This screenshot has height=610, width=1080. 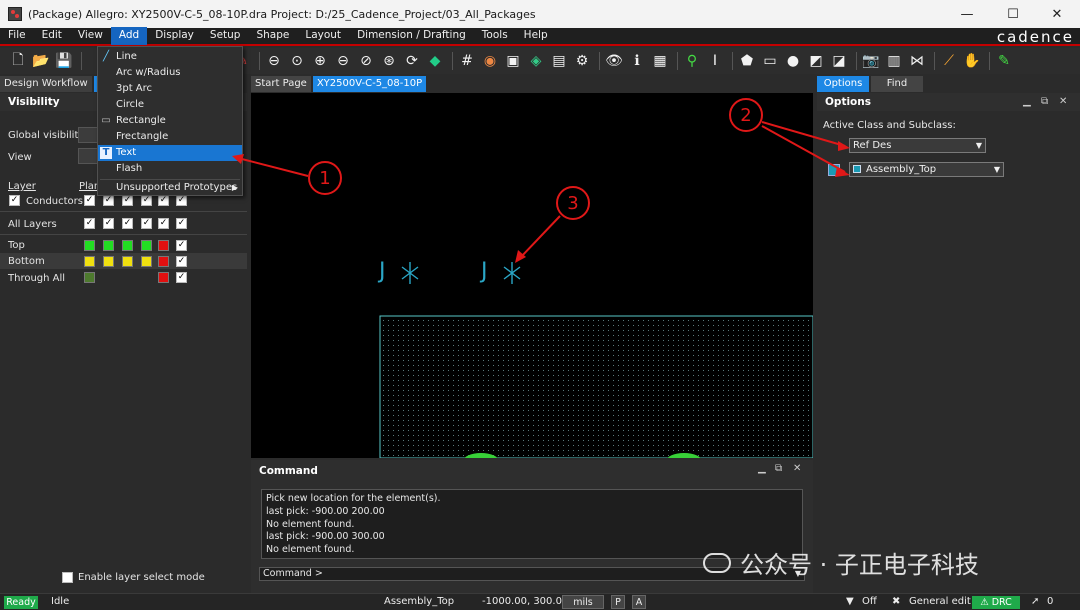 What do you see at coordinates (412, 61) in the screenshot?
I see `redraw-icon: ⟳` at bounding box center [412, 61].